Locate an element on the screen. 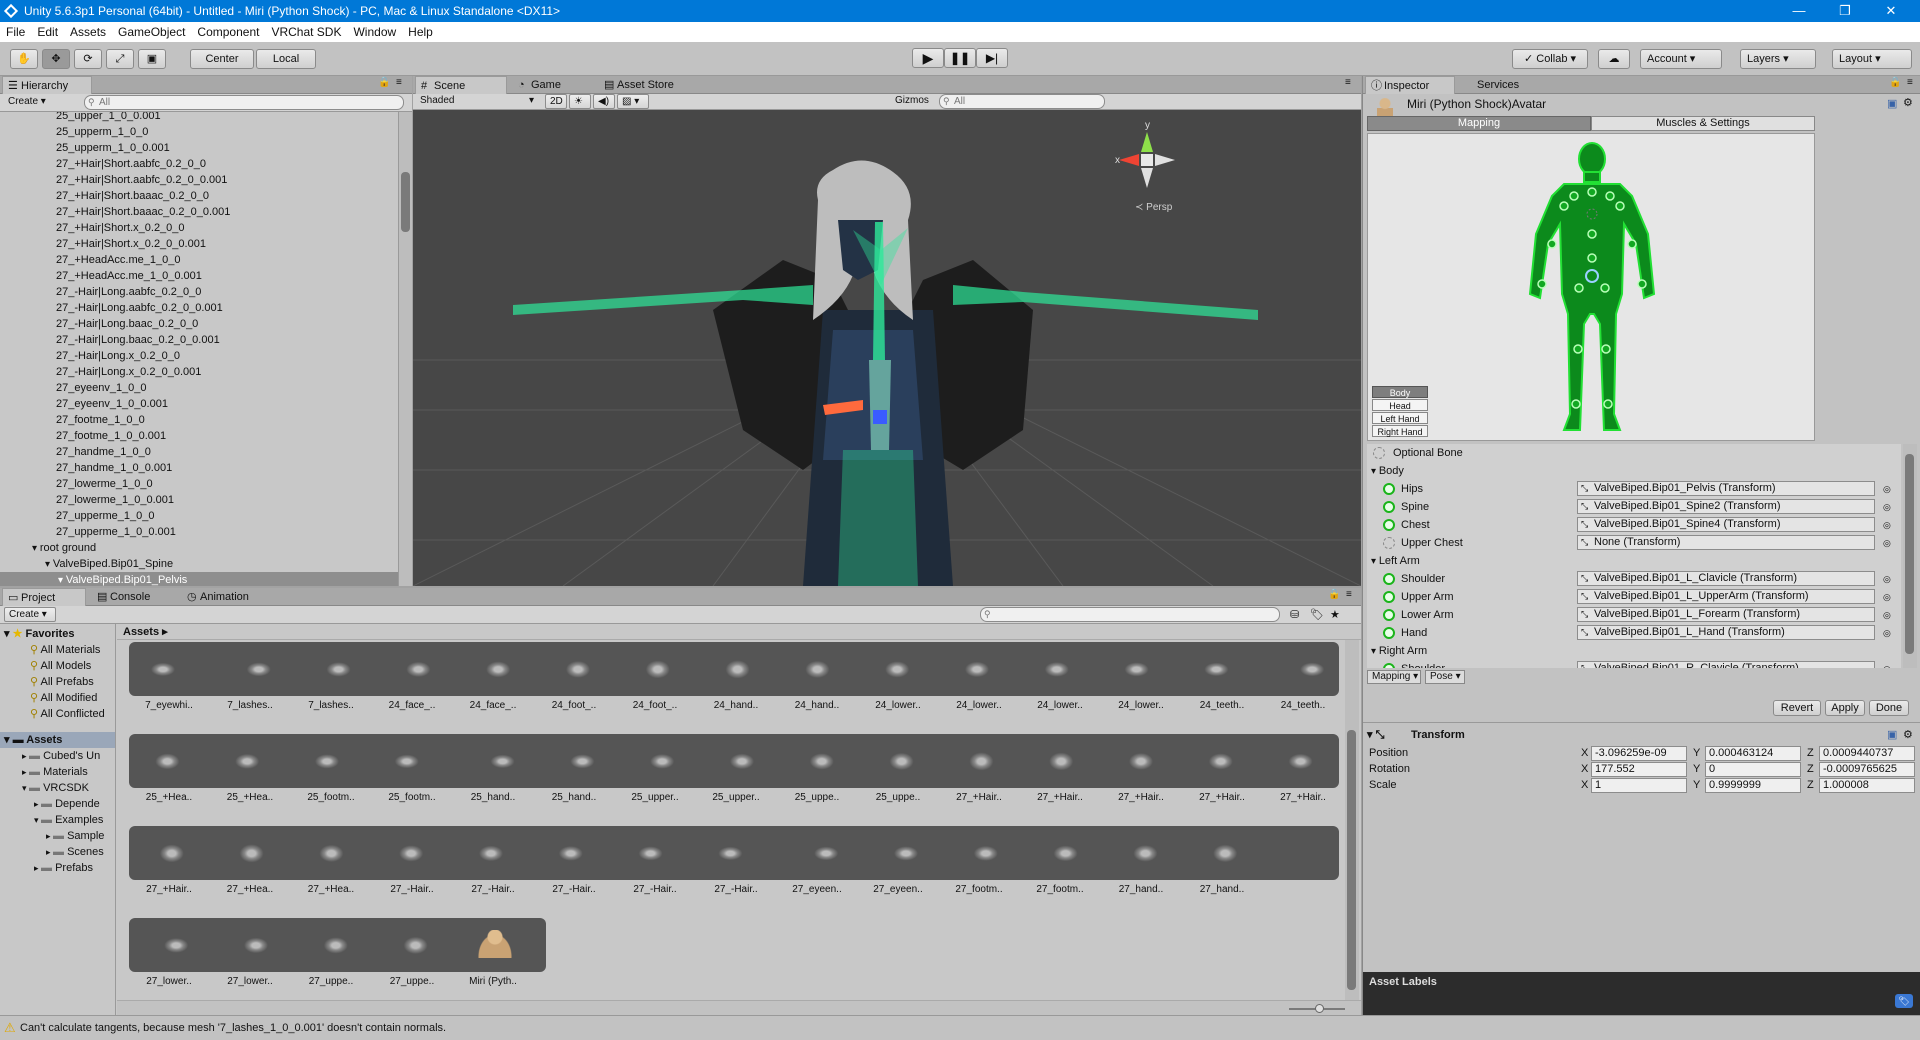  collab-button: ✓ Collab ▾ is located at coordinates (1550, 59).